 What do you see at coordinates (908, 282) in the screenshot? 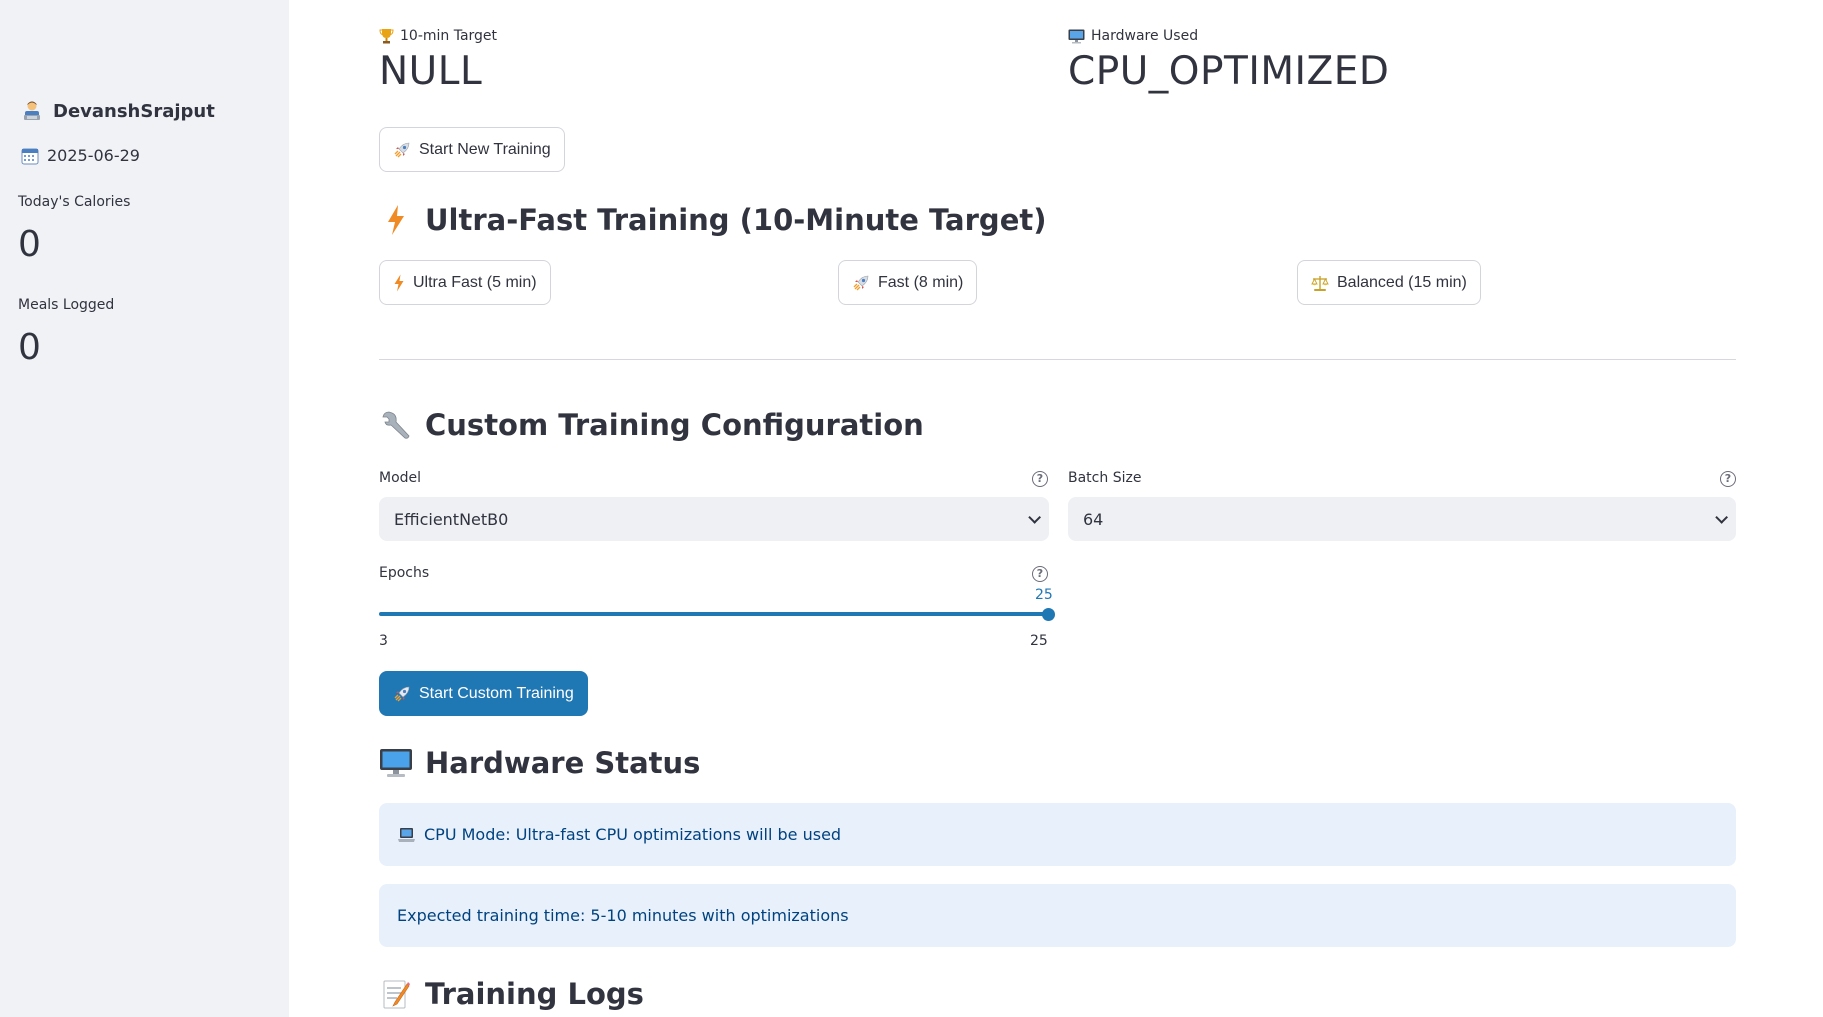
I see `preset-fast-button: Fast (8 min)` at bounding box center [908, 282].